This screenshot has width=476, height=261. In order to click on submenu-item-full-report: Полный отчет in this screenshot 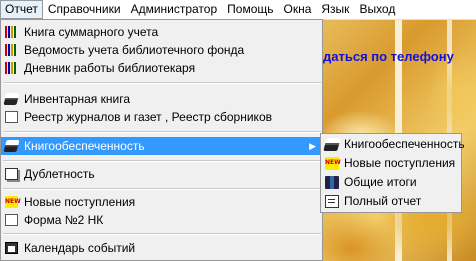, I will do `click(391, 201)`.